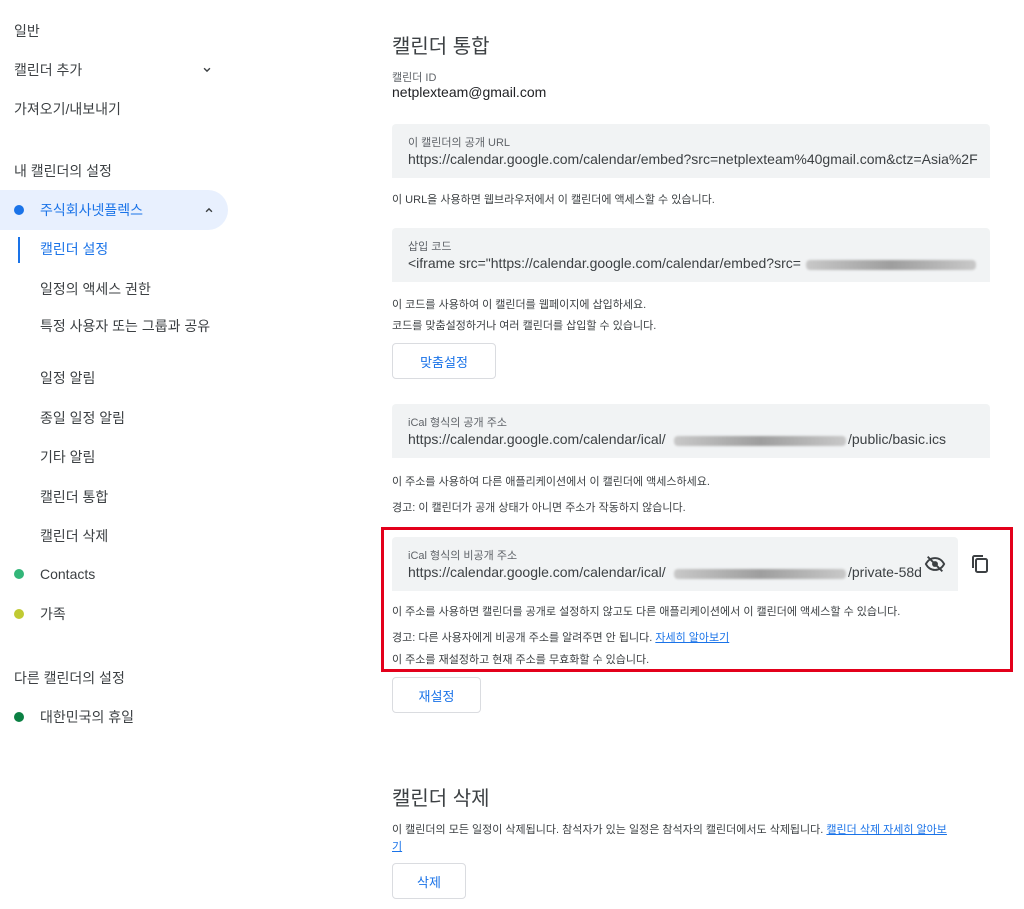 Image resolution: width=1024 pixels, height=909 pixels. Describe the element at coordinates (130, 418) in the screenshot. I see `sub-item-all-day-notifications: 종일 일정 알림` at that location.